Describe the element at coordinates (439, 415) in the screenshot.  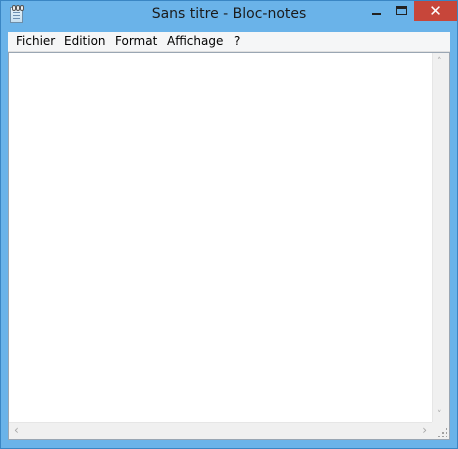
I see `scroll-down-icon: ˅` at that location.